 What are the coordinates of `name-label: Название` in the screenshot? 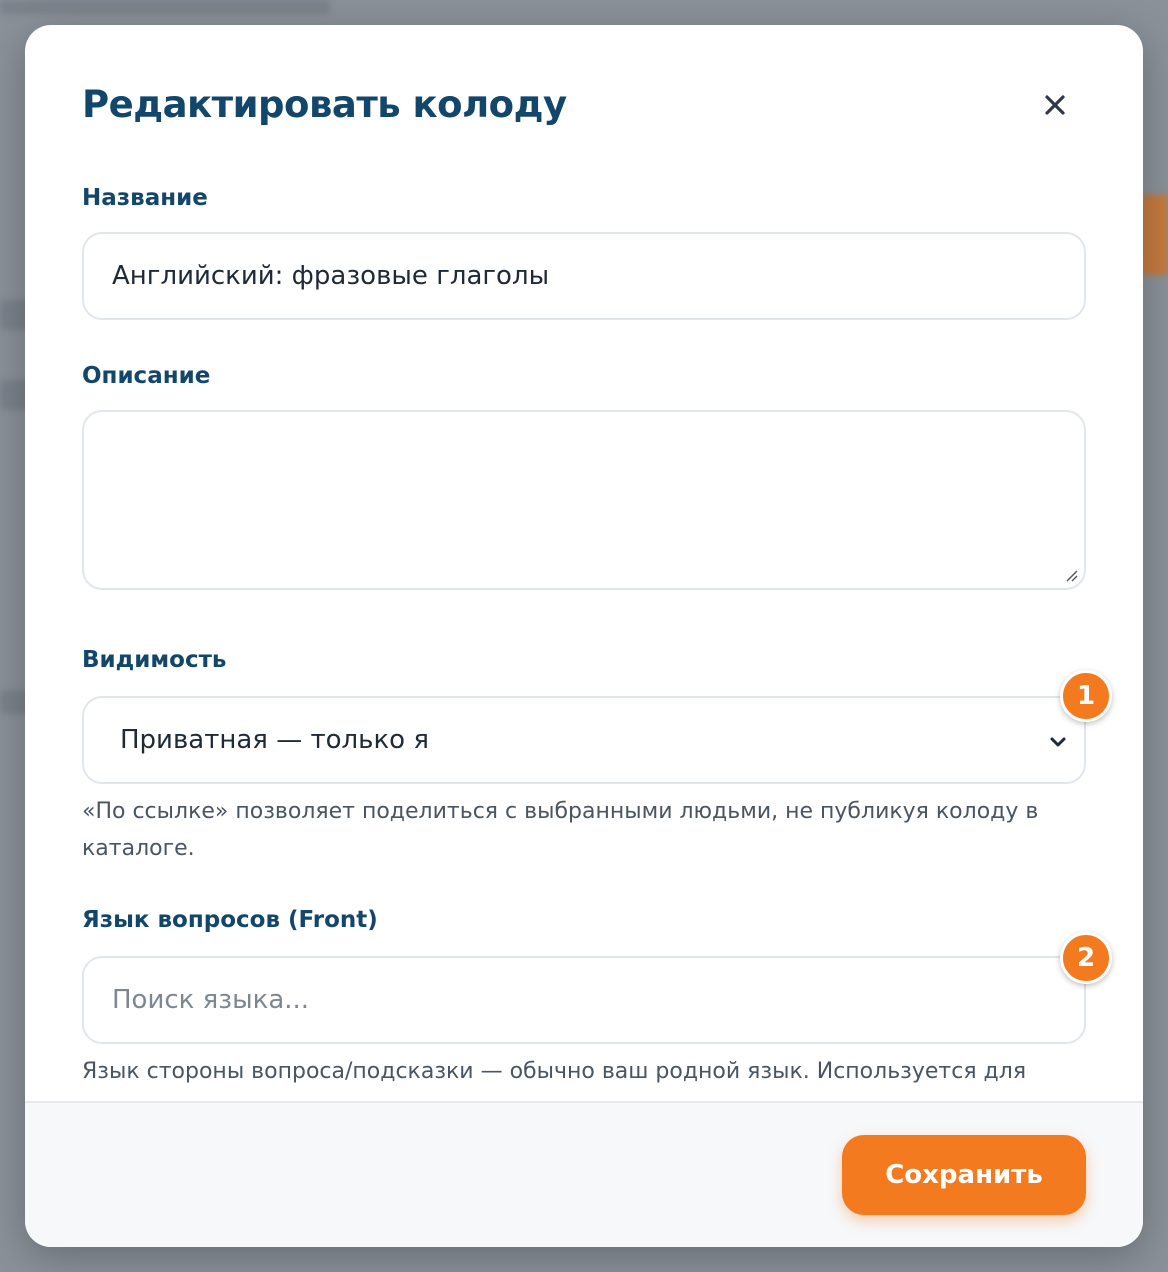 It's located at (145, 198).